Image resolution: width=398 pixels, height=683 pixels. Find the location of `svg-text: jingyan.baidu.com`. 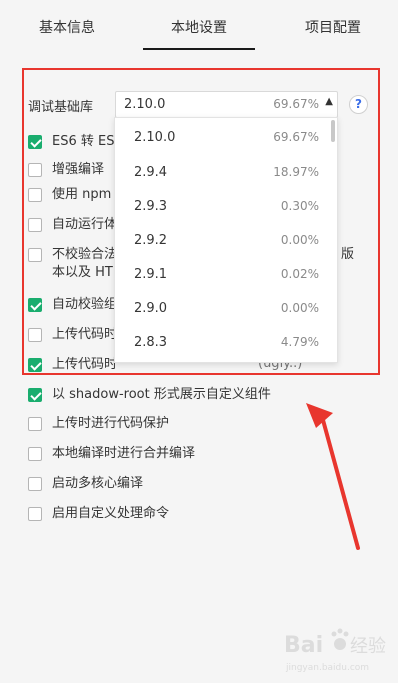

svg-text: jingyan.baidu.com is located at coordinates (327, 668).